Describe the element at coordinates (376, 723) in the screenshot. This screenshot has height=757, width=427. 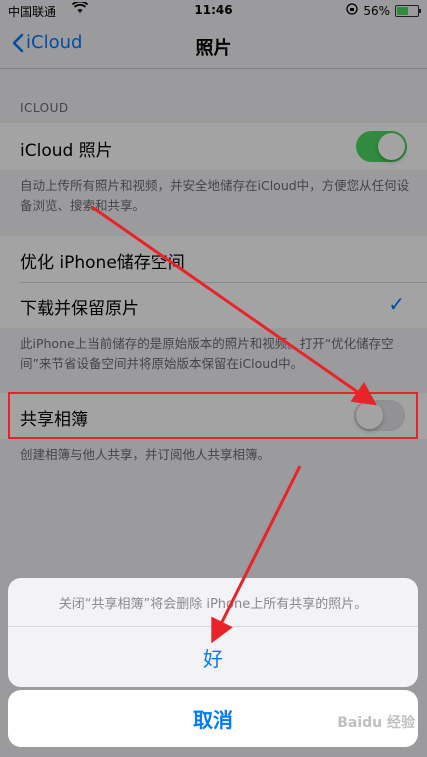
I see `watermark: Baidu 经验` at that location.